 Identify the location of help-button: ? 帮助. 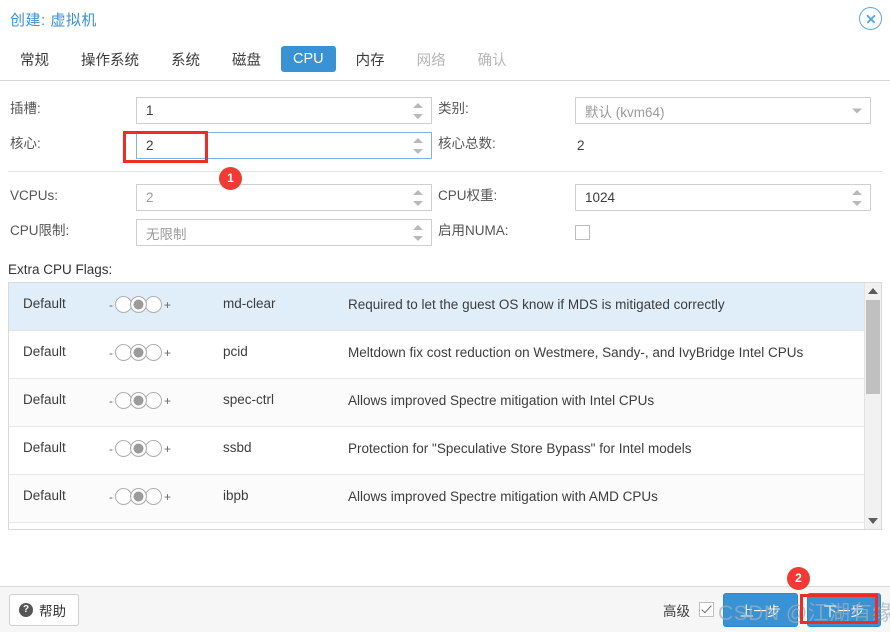
(44, 609).